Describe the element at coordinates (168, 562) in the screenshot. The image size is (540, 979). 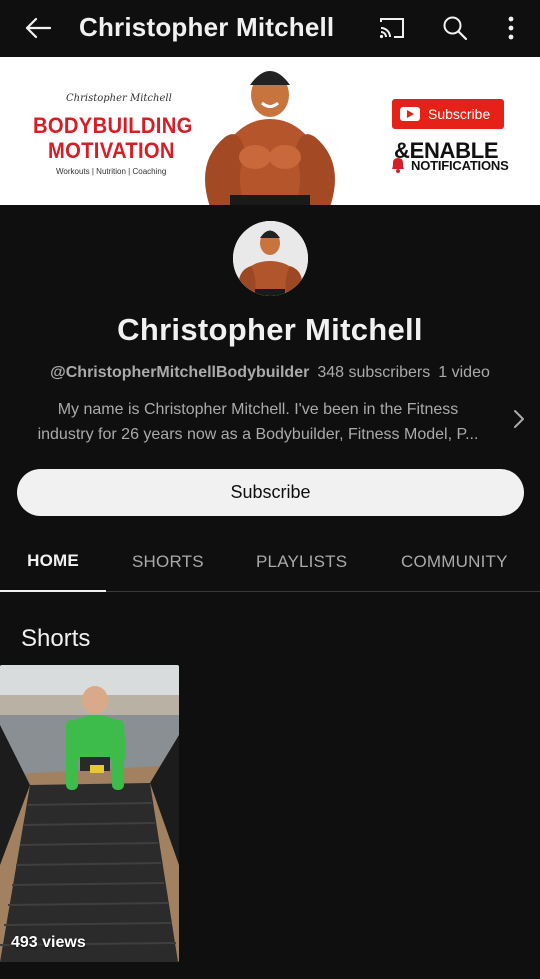
I see `tab-shorts: SHORTS` at that location.